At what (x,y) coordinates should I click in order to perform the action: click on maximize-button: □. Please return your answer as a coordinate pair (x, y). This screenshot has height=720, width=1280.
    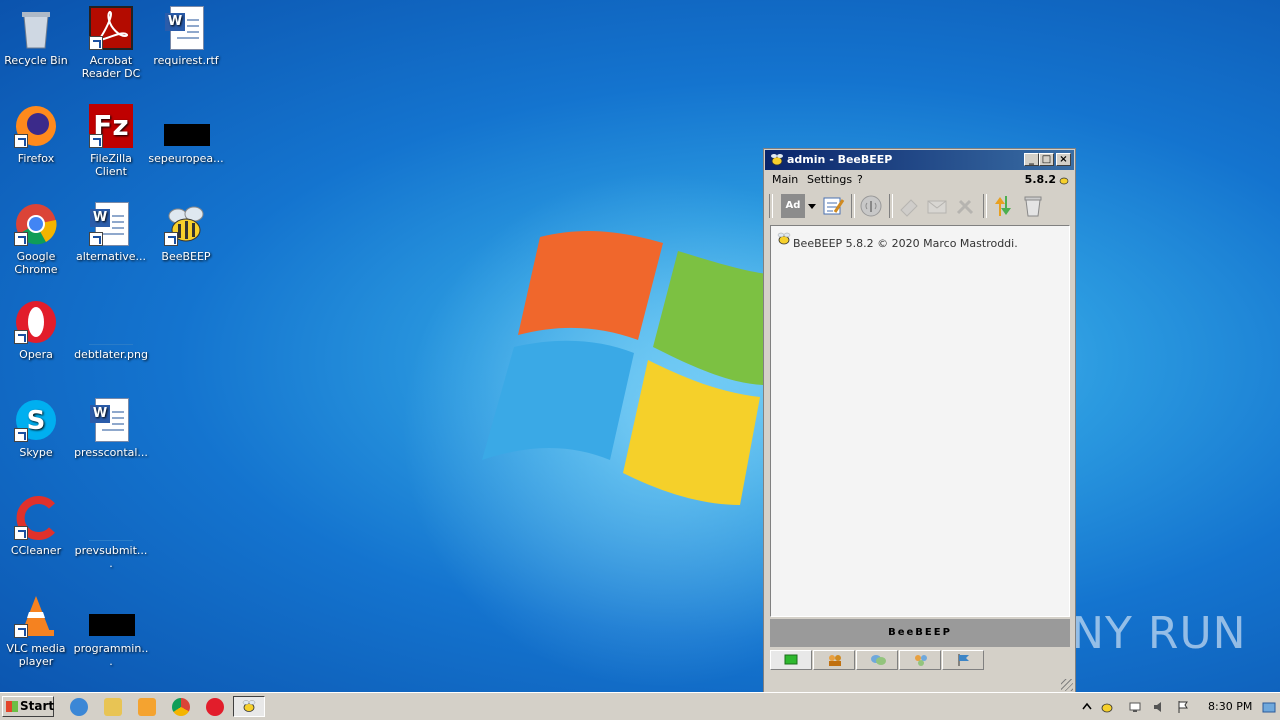
    Looking at the image, I should click on (1046, 159).